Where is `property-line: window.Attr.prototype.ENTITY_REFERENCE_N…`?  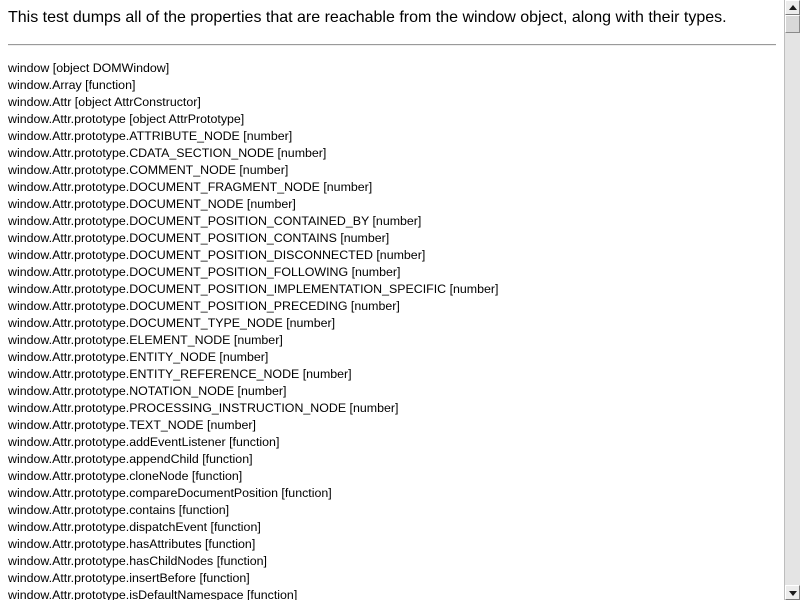 property-line: window.Attr.prototype.ENTITY_REFERENCE_N… is located at coordinates (180, 374).